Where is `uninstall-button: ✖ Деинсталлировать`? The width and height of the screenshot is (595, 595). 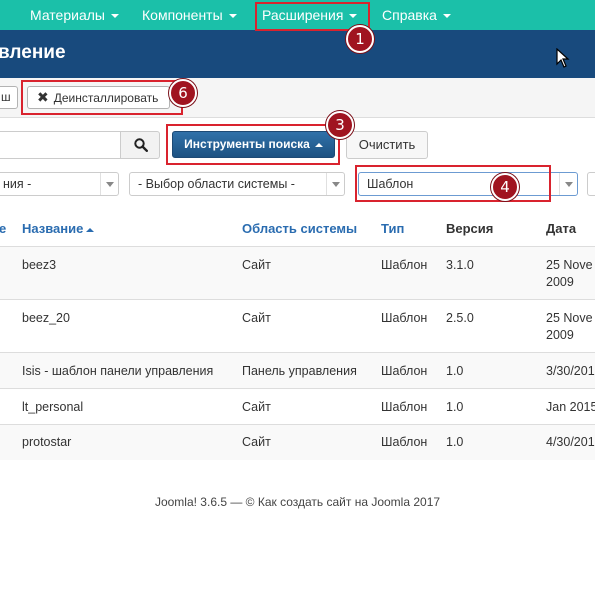
uninstall-button: ✖ Деинсталлировать is located at coordinates (98, 97).